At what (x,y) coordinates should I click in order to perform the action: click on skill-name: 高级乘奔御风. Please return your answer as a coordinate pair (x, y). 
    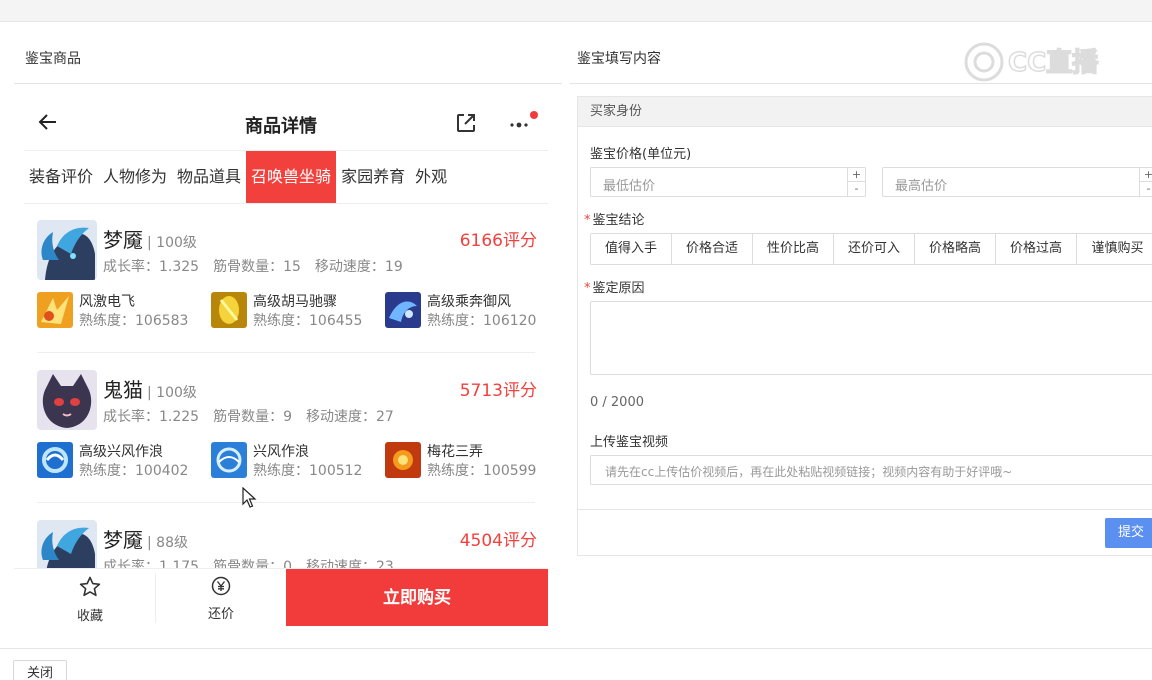
    Looking at the image, I should click on (469, 302).